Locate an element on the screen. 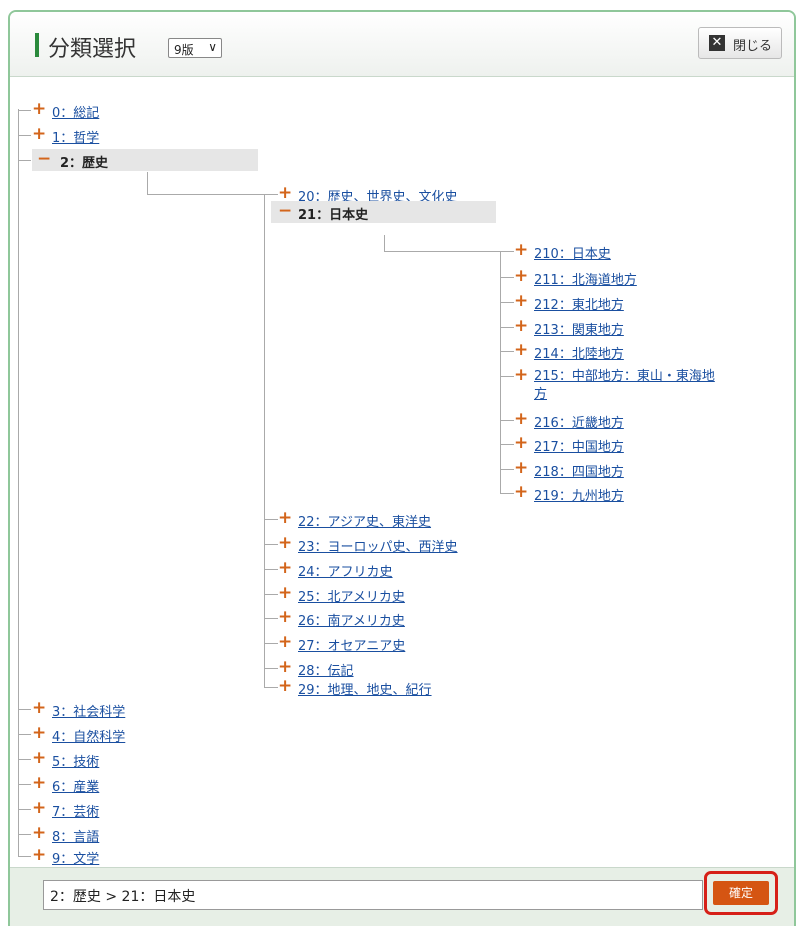 The height and width of the screenshot is (926, 798). tree-node-7: + 7：芸術 is located at coordinates (132, 809).